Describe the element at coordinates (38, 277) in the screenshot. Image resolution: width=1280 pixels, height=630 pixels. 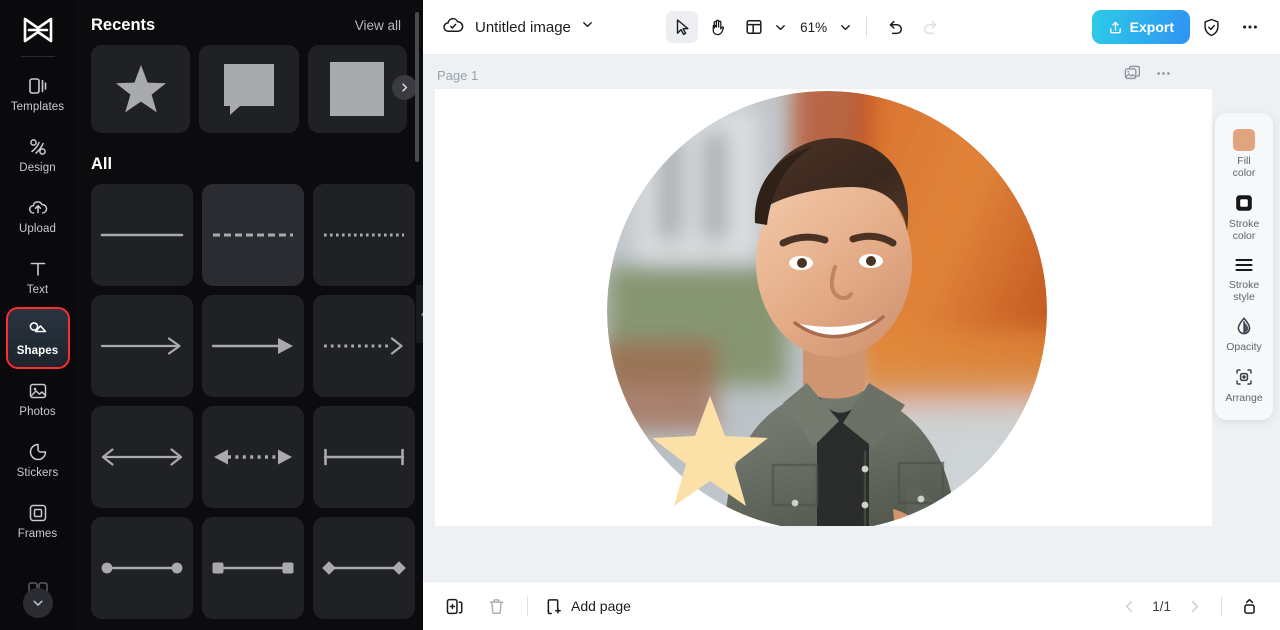
I see `sidebar-item-text: Text` at that location.